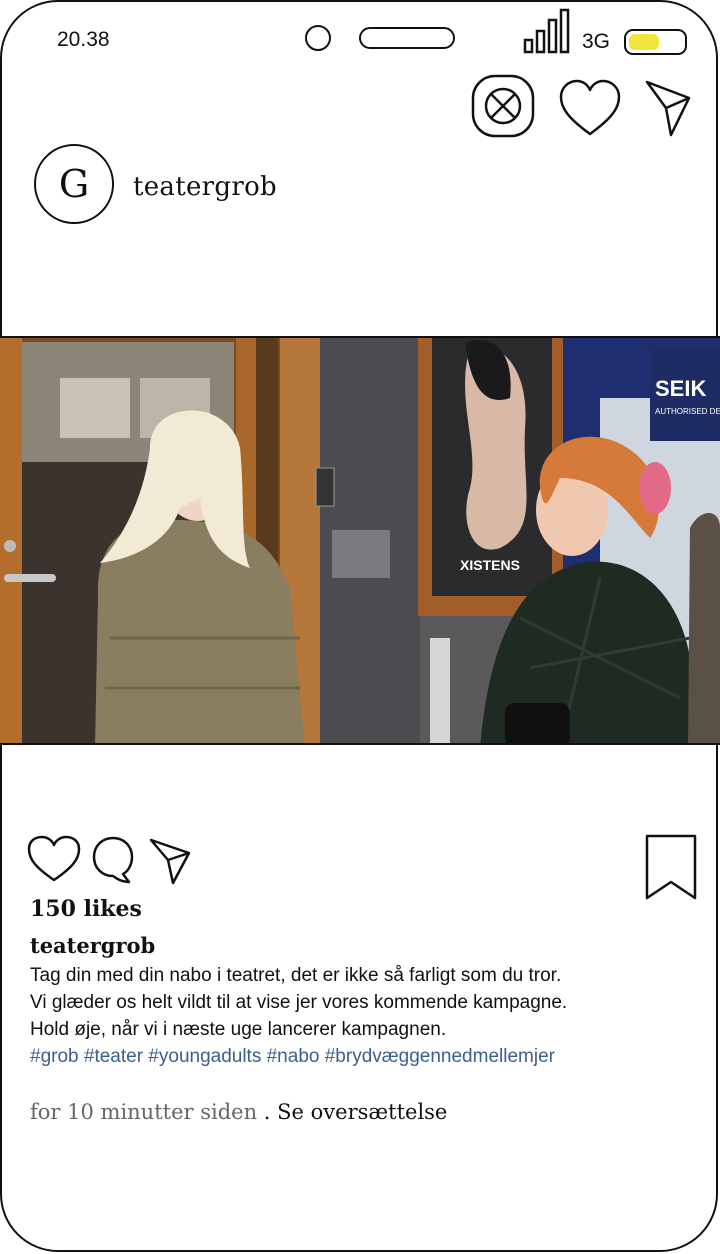 Image resolution: width=720 pixels, height=1254 pixels. I want to click on comment-icon, so click(113, 860).